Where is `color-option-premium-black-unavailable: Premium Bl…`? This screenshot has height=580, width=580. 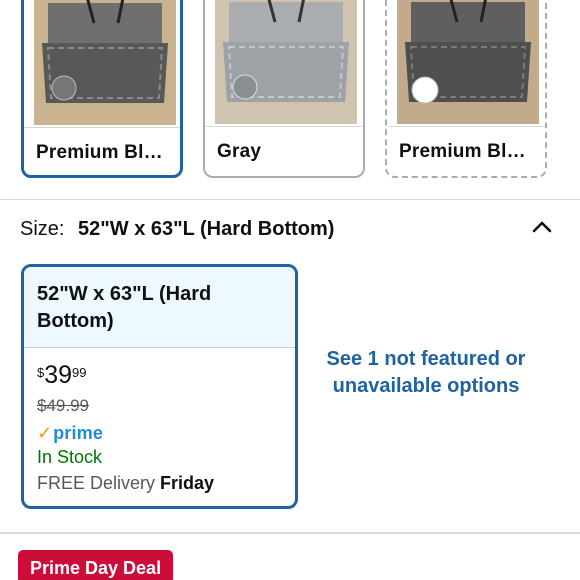 color-option-premium-black-unavailable: Premium Bl… is located at coordinates (466, 89).